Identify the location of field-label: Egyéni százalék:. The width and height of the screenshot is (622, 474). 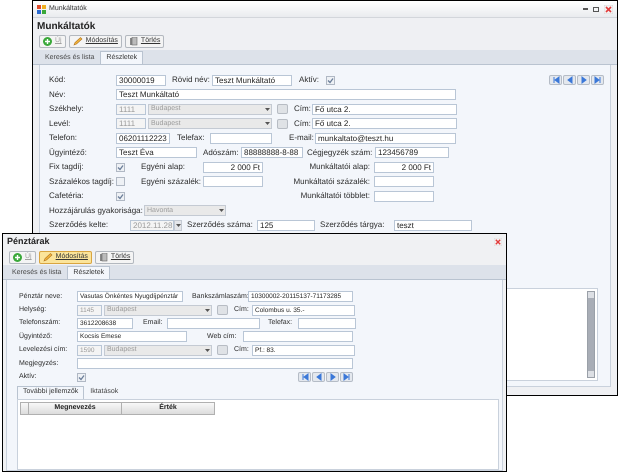
(171, 181).